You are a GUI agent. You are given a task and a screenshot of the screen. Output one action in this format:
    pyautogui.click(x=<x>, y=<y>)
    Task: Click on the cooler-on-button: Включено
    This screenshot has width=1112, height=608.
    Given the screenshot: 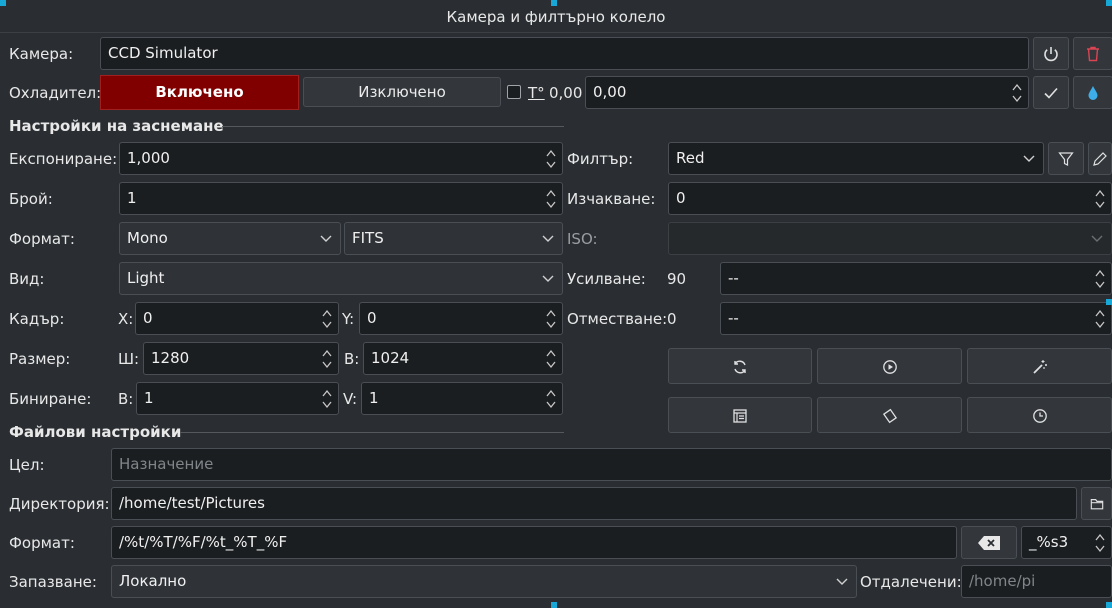 What is the action you would take?
    pyautogui.click(x=199, y=92)
    